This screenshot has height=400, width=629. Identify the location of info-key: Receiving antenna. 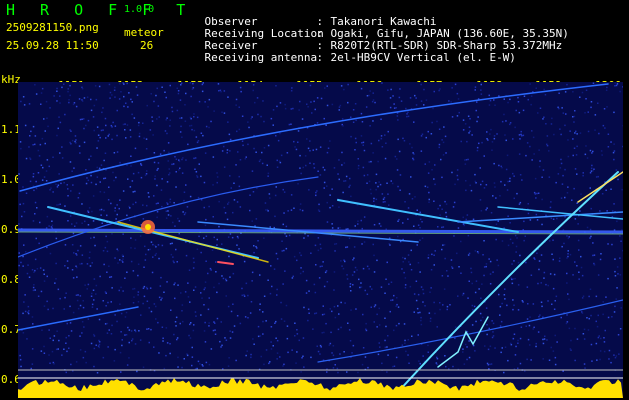
(261, 57).